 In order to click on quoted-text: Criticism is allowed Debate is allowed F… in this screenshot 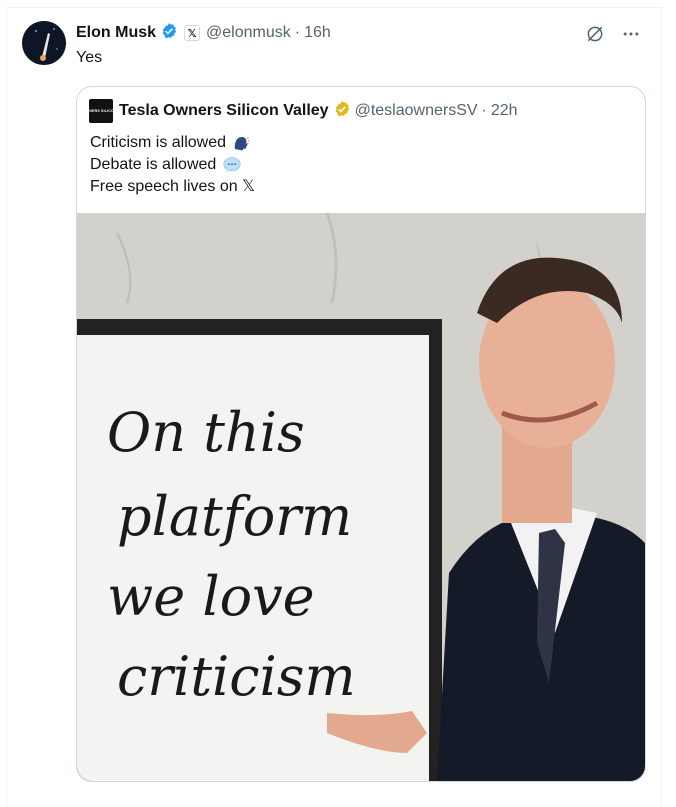, I will do `click(172, 165)`.